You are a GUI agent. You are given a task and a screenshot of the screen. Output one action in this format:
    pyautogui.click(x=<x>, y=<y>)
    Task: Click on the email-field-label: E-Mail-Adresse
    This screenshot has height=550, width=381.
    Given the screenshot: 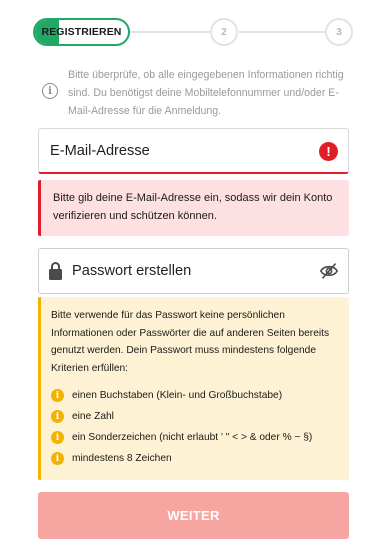 What is the action you would take?
    pyautogui.click(x=100, y=150)
    